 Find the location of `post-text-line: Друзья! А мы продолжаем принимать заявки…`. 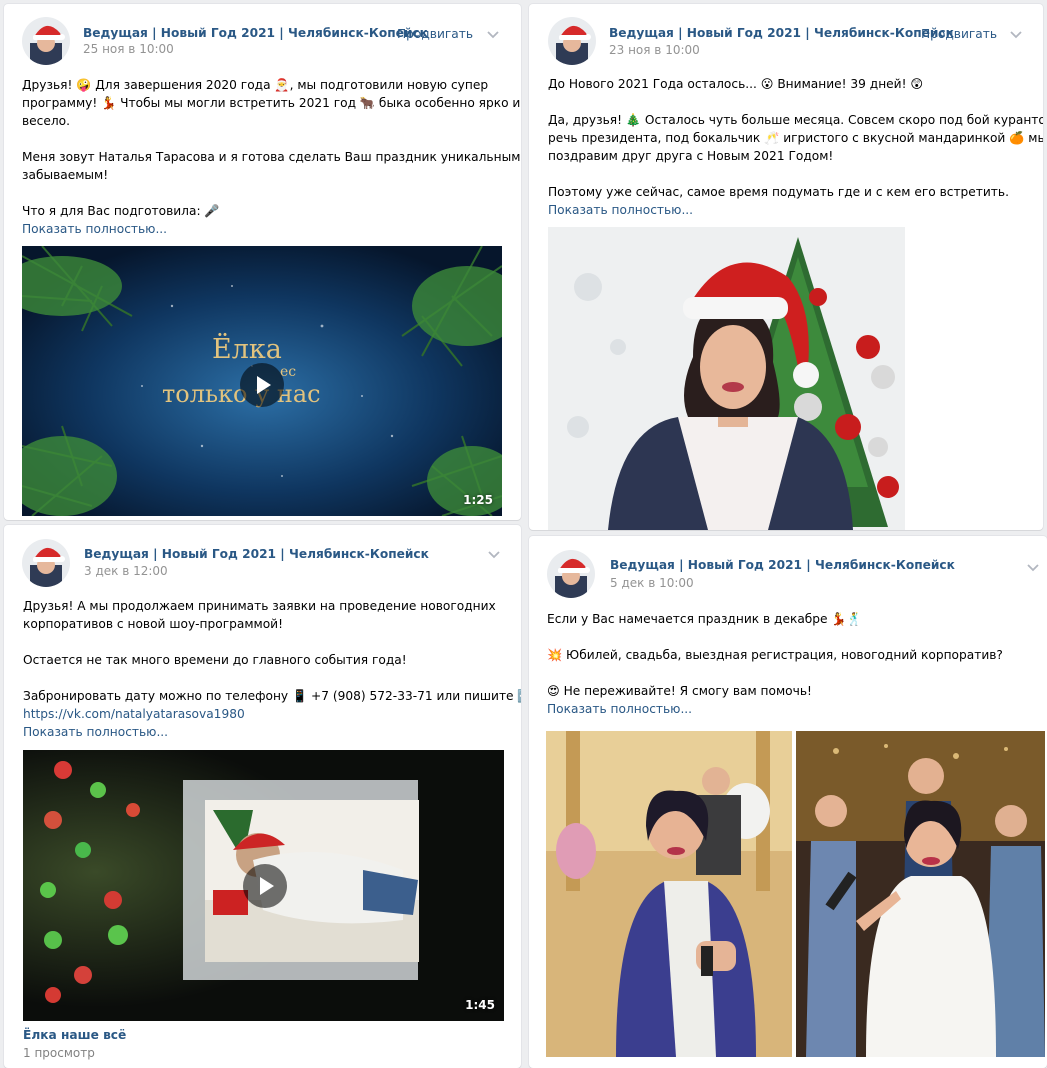

post-text-line: Друзья! А мы продолжаем принимать заявки… is located at coordinates (259, 606).